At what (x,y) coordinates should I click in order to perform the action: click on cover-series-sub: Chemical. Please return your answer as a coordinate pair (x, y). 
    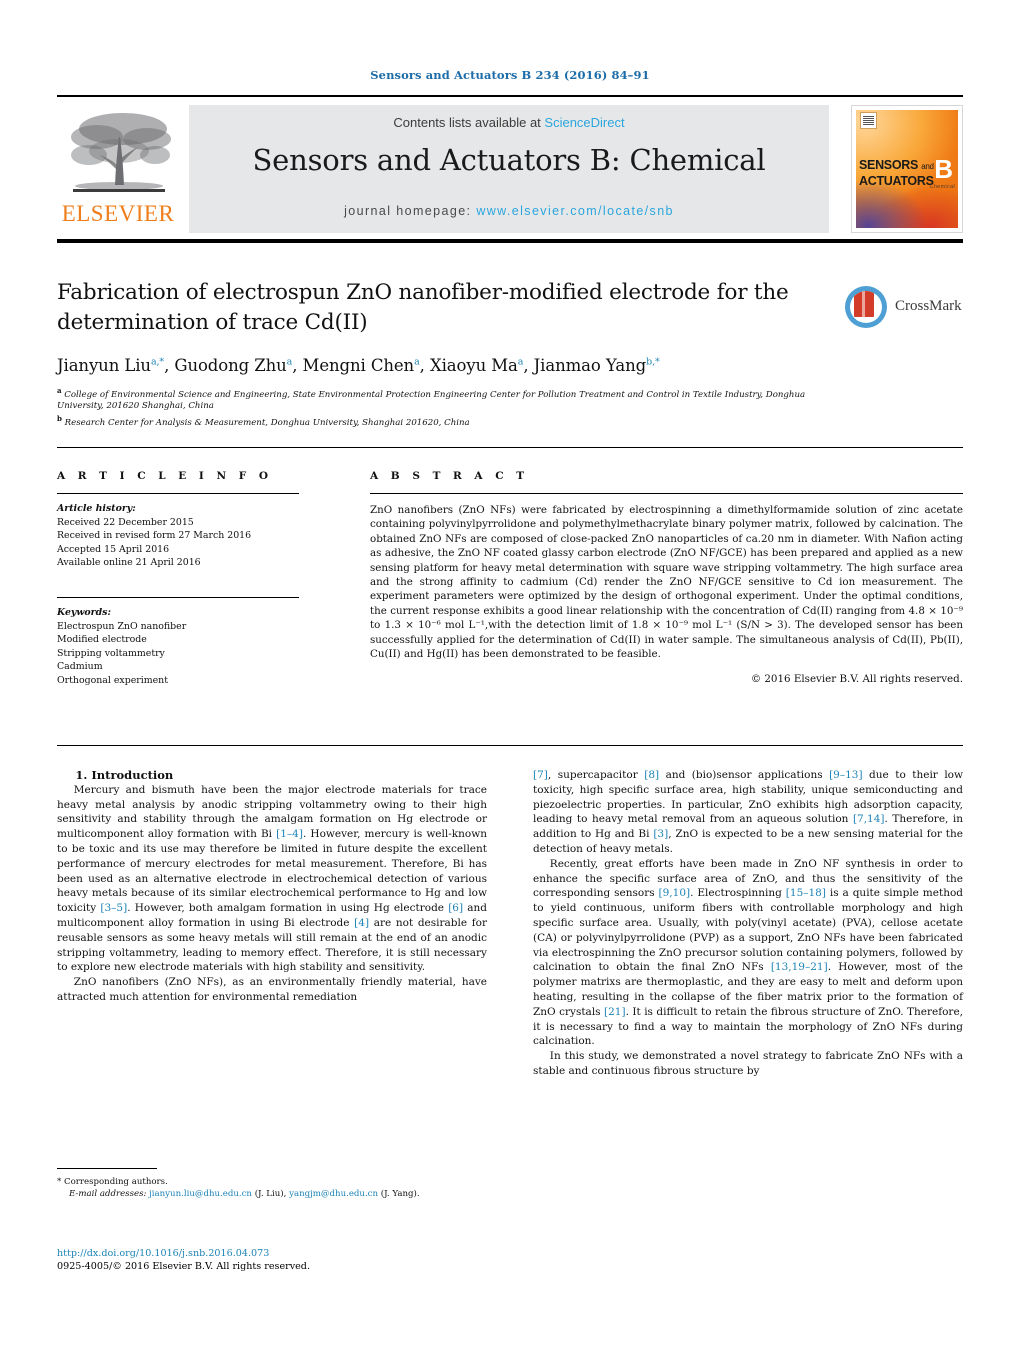
    Looking at the image, I should click on (942, 187).